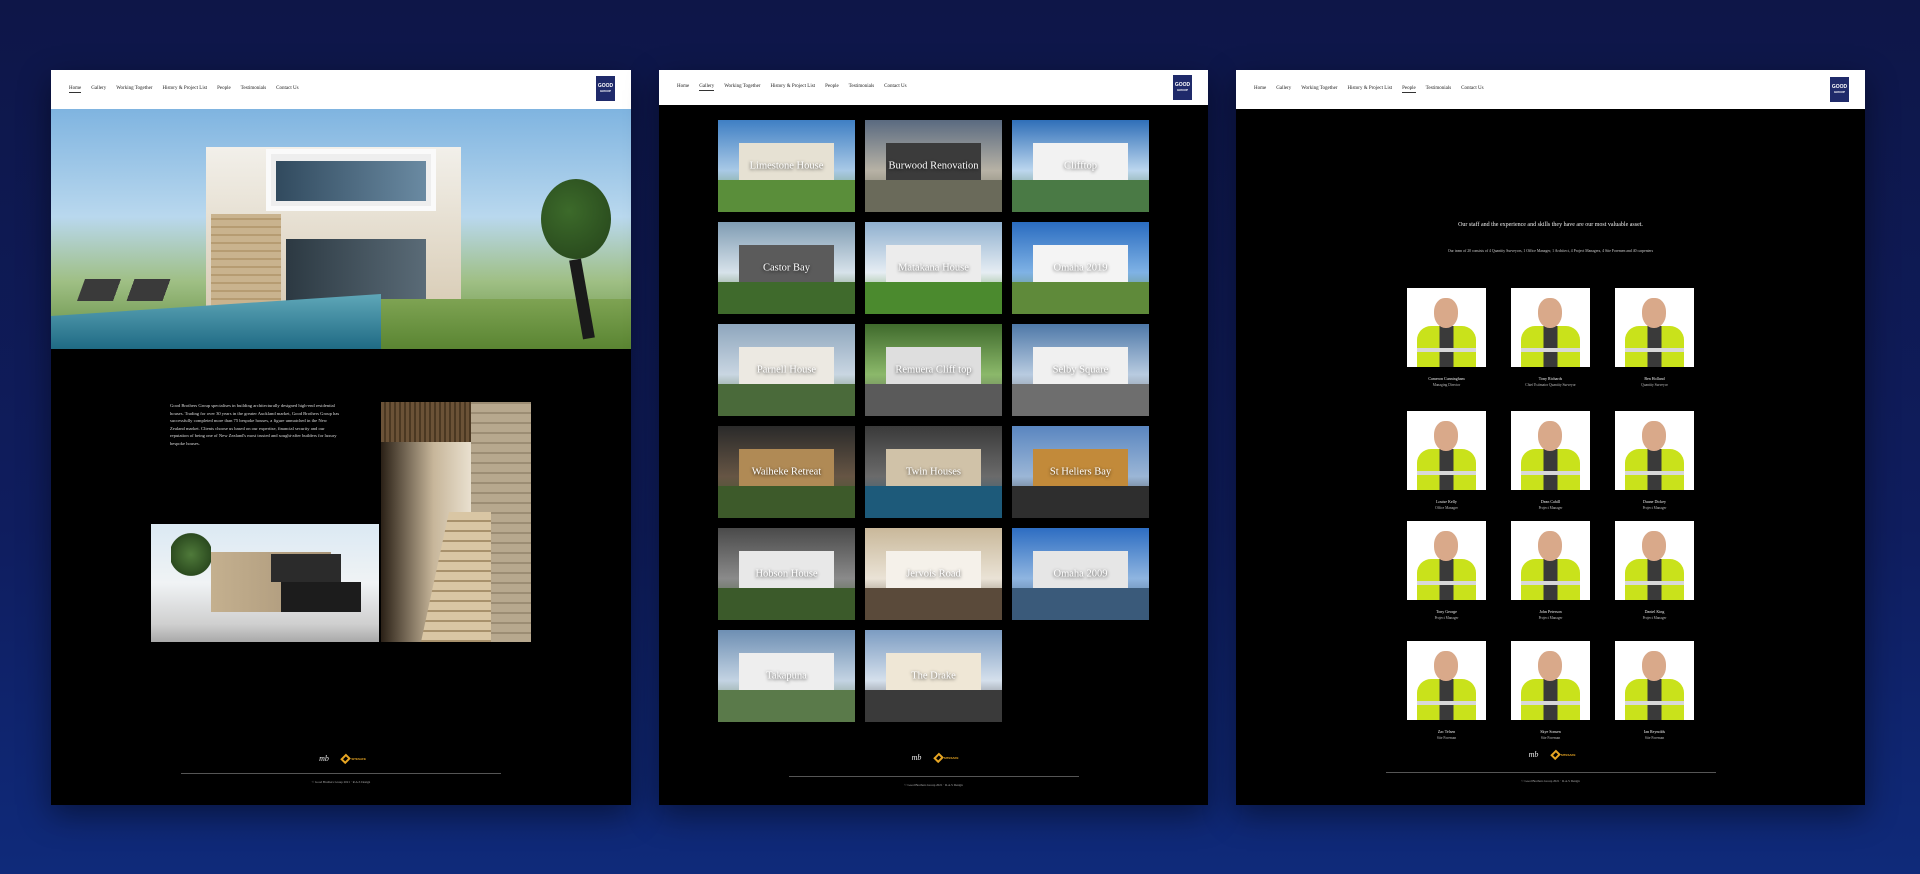 This screenshot has height=874, width=1920. What do you see at coordinates (1080, 472) in the screenshot?
I see `gallery-tile-st-heliers-bay: St Heliers Bay` at bounding box center [1080, 472].